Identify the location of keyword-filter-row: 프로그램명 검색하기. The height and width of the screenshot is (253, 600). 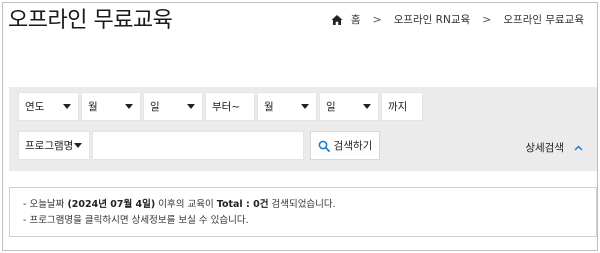
(199, 145).